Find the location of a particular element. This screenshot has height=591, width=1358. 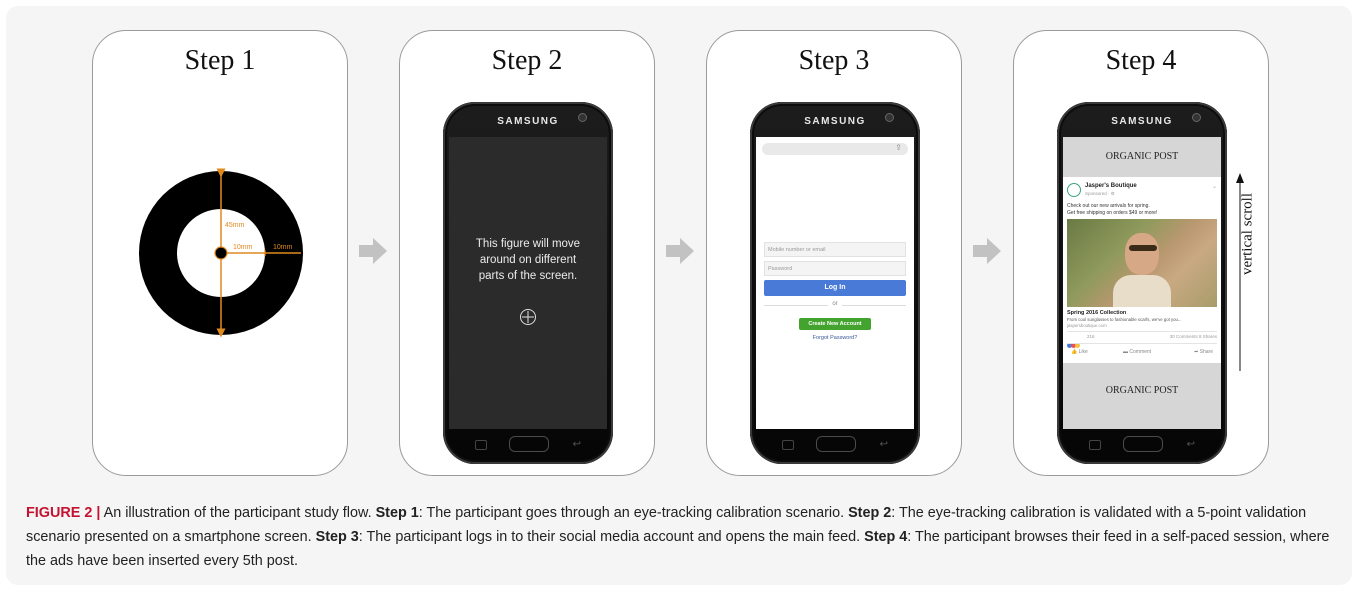

sunglasses-icon is located at coordinates (1143, 248).